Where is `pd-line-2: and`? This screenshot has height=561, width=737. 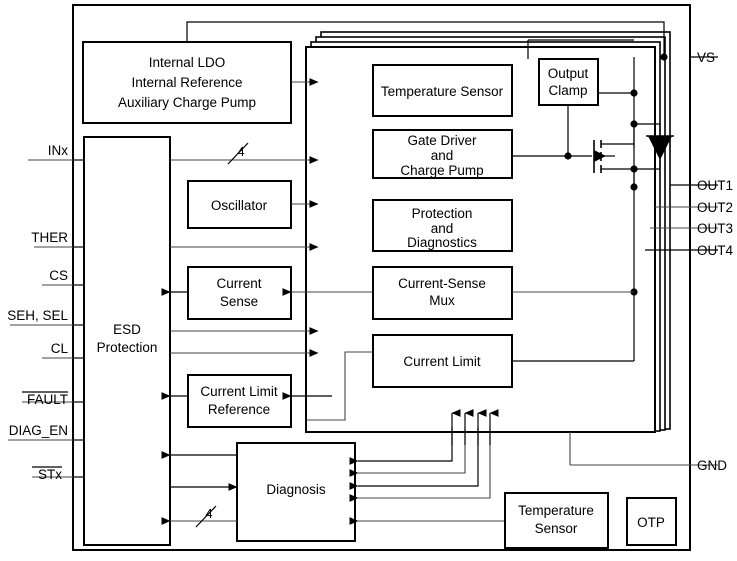
pd-line-2: and is located at coordinates (442, 228).